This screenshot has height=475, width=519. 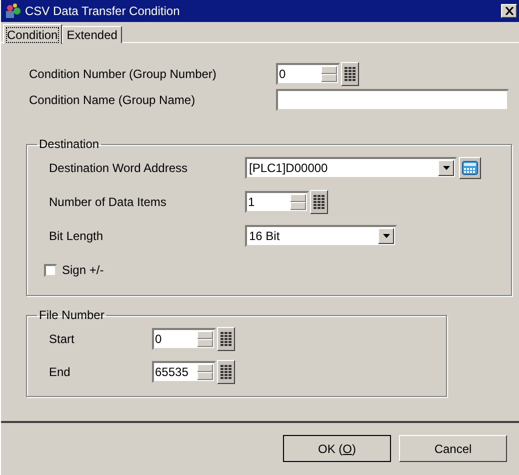 What do you see at coordinates (62, 339) in the screenshot?
I see `field-label: Start` at bounding box center [62, 339].